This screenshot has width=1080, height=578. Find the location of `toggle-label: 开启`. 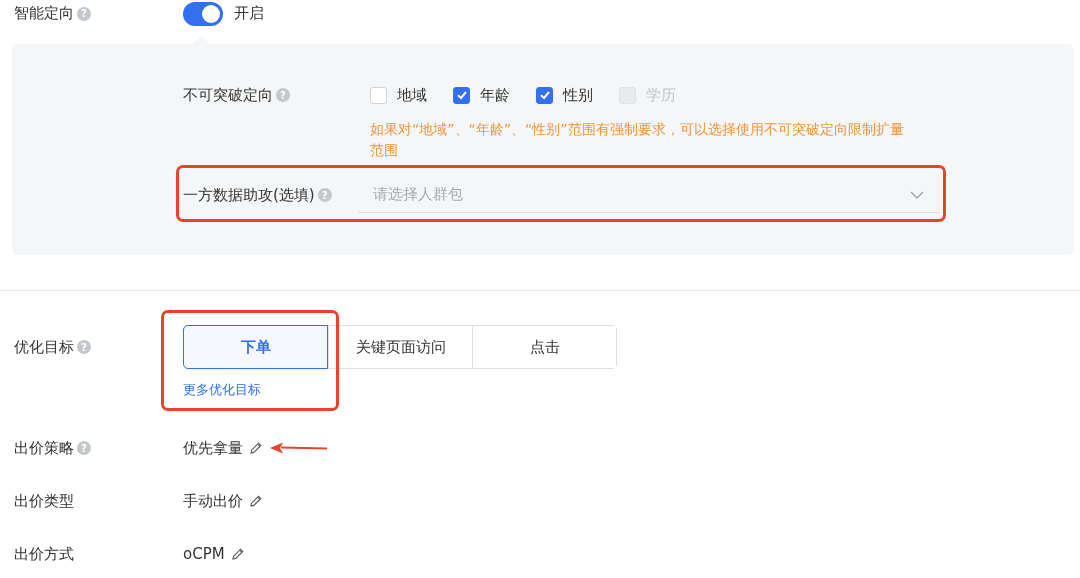

toggle-label: 开启 is located at coordinates (249, 13).